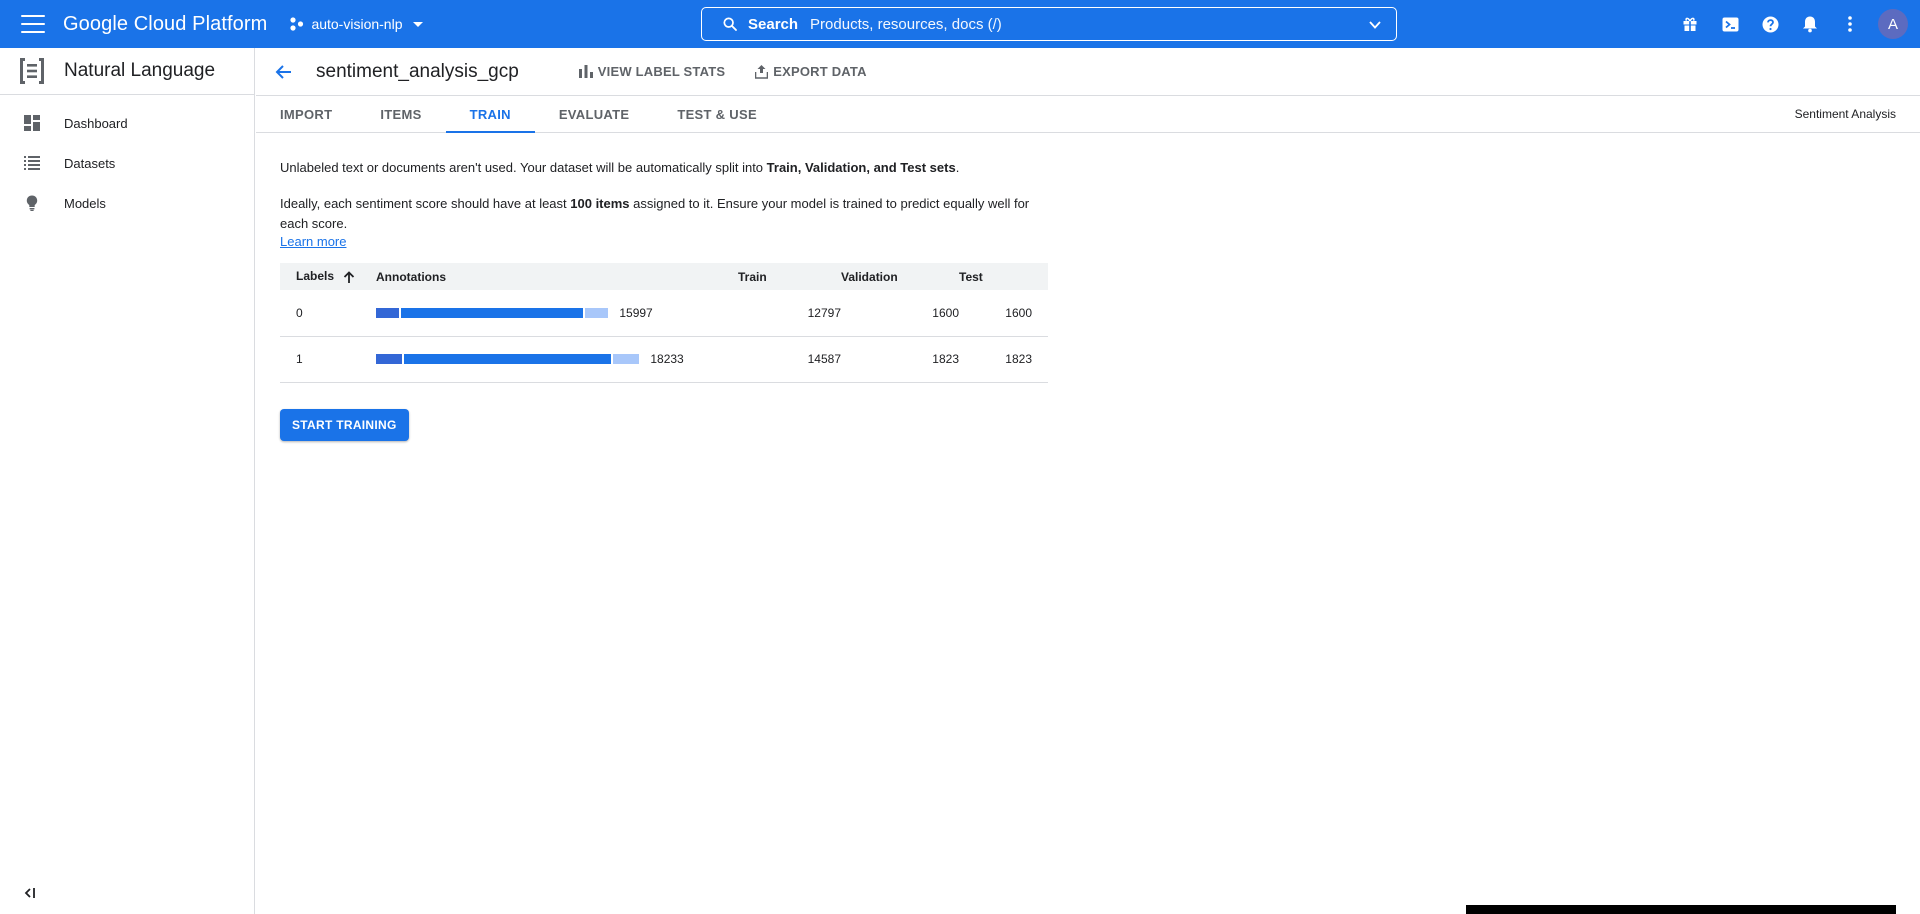 This screenshot has height=914, width=1920. Describe the element at coordinates (900, 313) in the screenshot. I see `validation-count: 1600` at that location.